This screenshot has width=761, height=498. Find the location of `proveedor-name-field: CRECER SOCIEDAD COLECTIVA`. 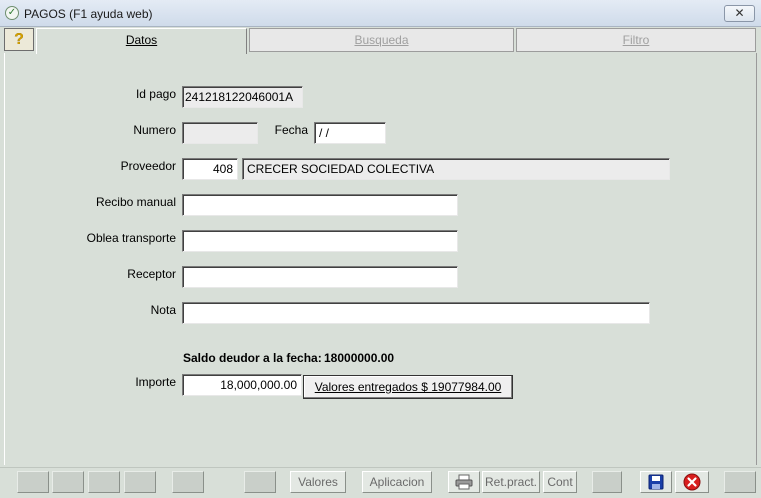

proveedor-name-field: CRECER SOCIEDAD COLECTIVA is located at coordinates (456, 169).